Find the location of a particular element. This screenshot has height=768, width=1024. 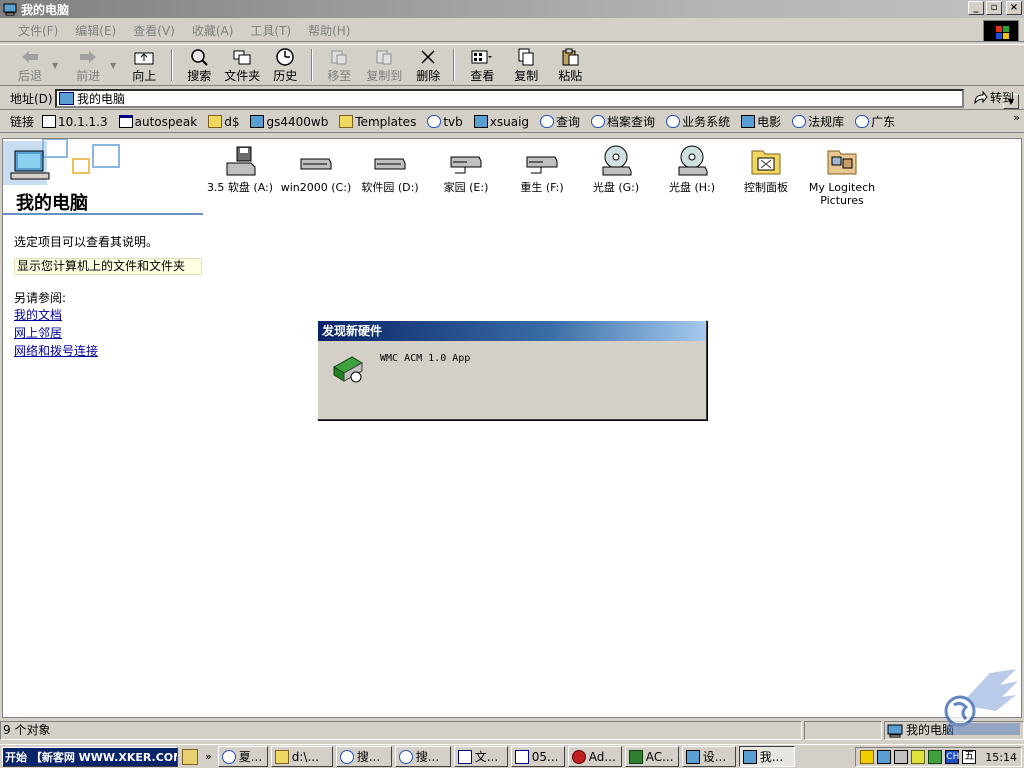

link-network-places: 网上邻居 is located at coordinates (38, 332).